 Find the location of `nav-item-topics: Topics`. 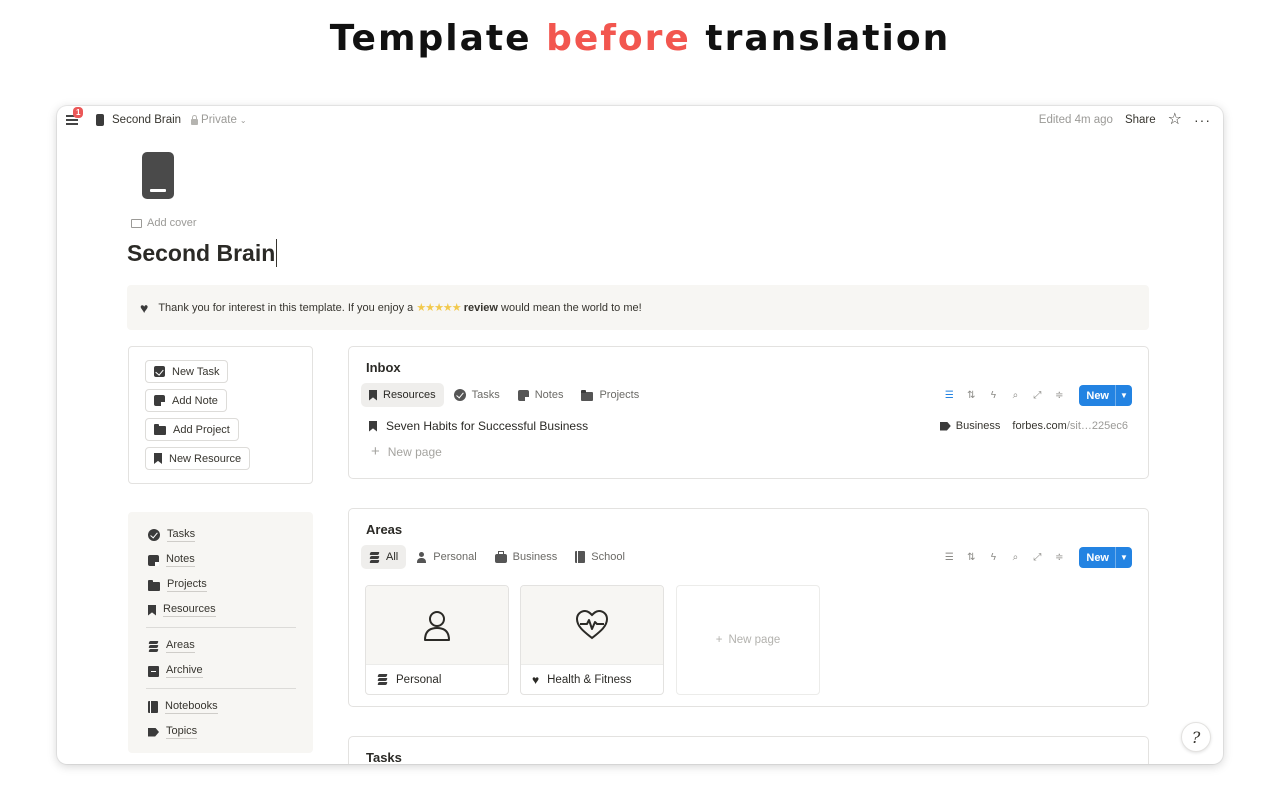

nav-item-topics: Topics is located at coordinates (173, 732).